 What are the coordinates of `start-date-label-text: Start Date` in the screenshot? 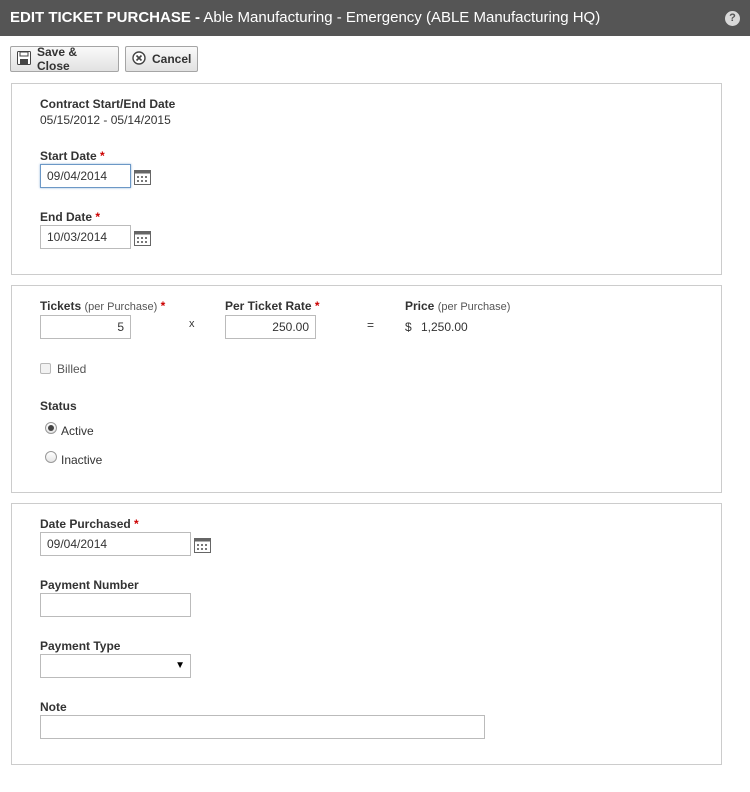 It's located at (68, 156).